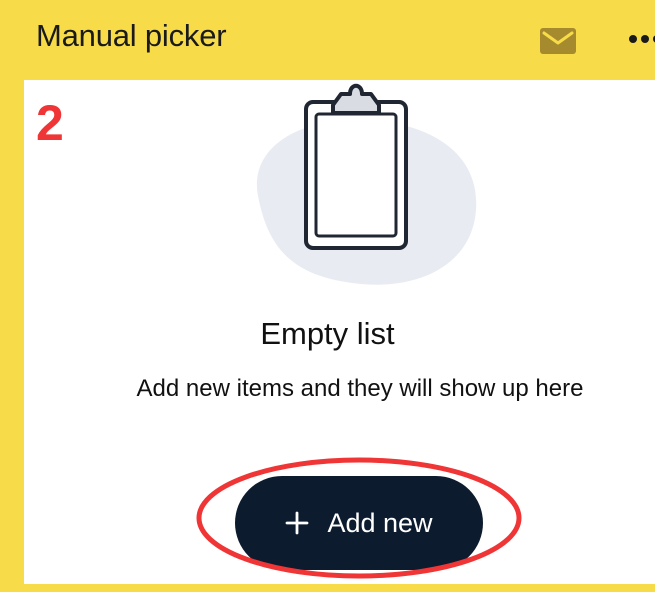 This screenshot has width=655, height=592. I want to click on add-new-label: Add new, so click(380, 522).